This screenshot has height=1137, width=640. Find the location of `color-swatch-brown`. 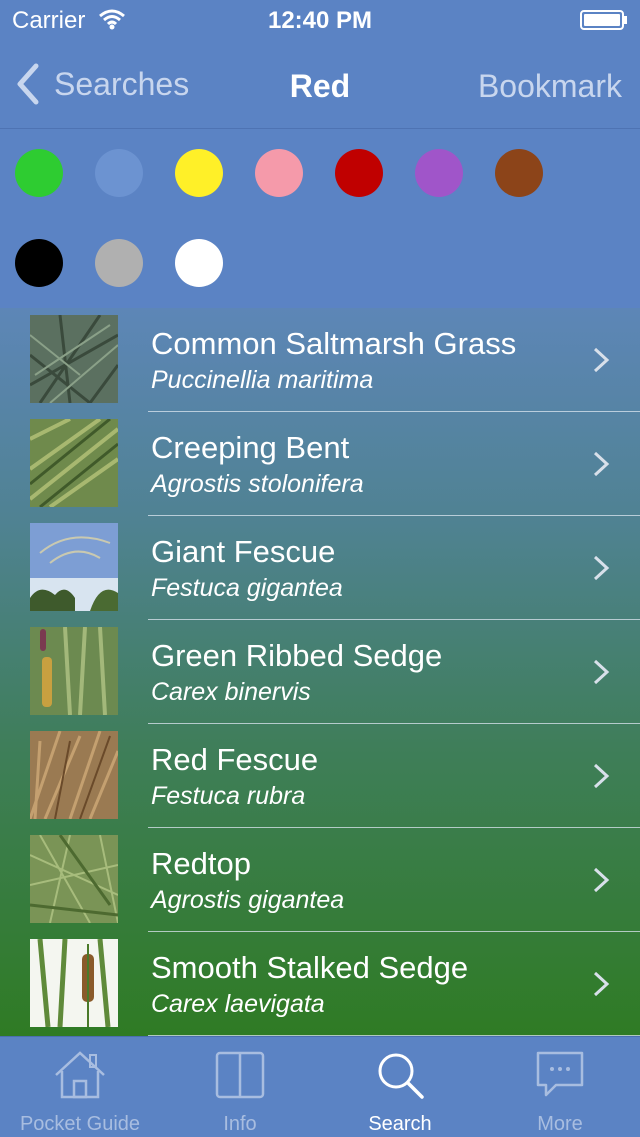

color-swatch-brown is located at coordinates (519, 173).